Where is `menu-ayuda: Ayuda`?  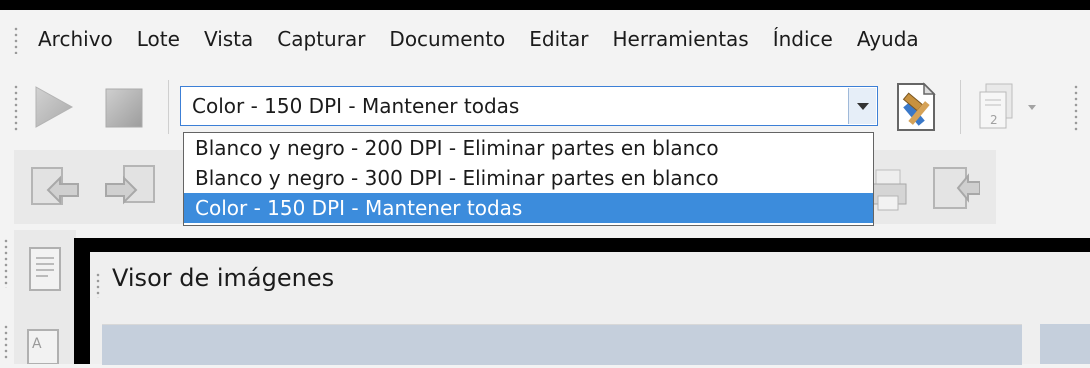 menu-ayuda: Ayuda is located at coordinates (888, 39).